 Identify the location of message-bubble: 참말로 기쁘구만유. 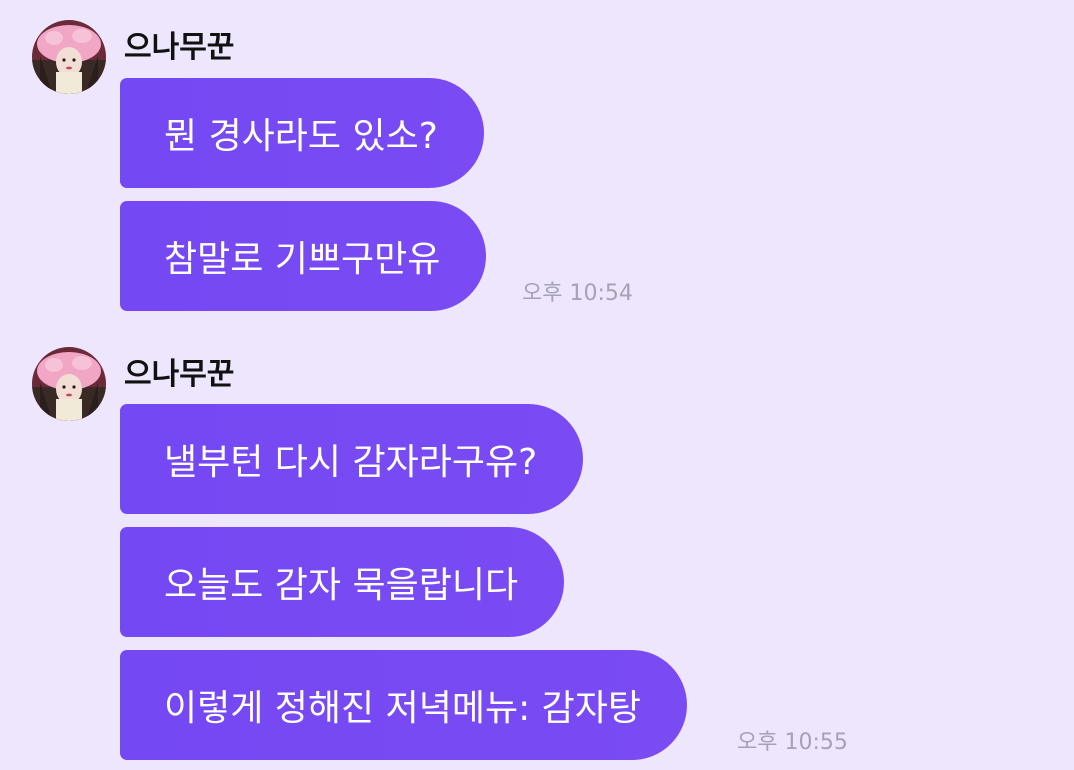
(303, 256).